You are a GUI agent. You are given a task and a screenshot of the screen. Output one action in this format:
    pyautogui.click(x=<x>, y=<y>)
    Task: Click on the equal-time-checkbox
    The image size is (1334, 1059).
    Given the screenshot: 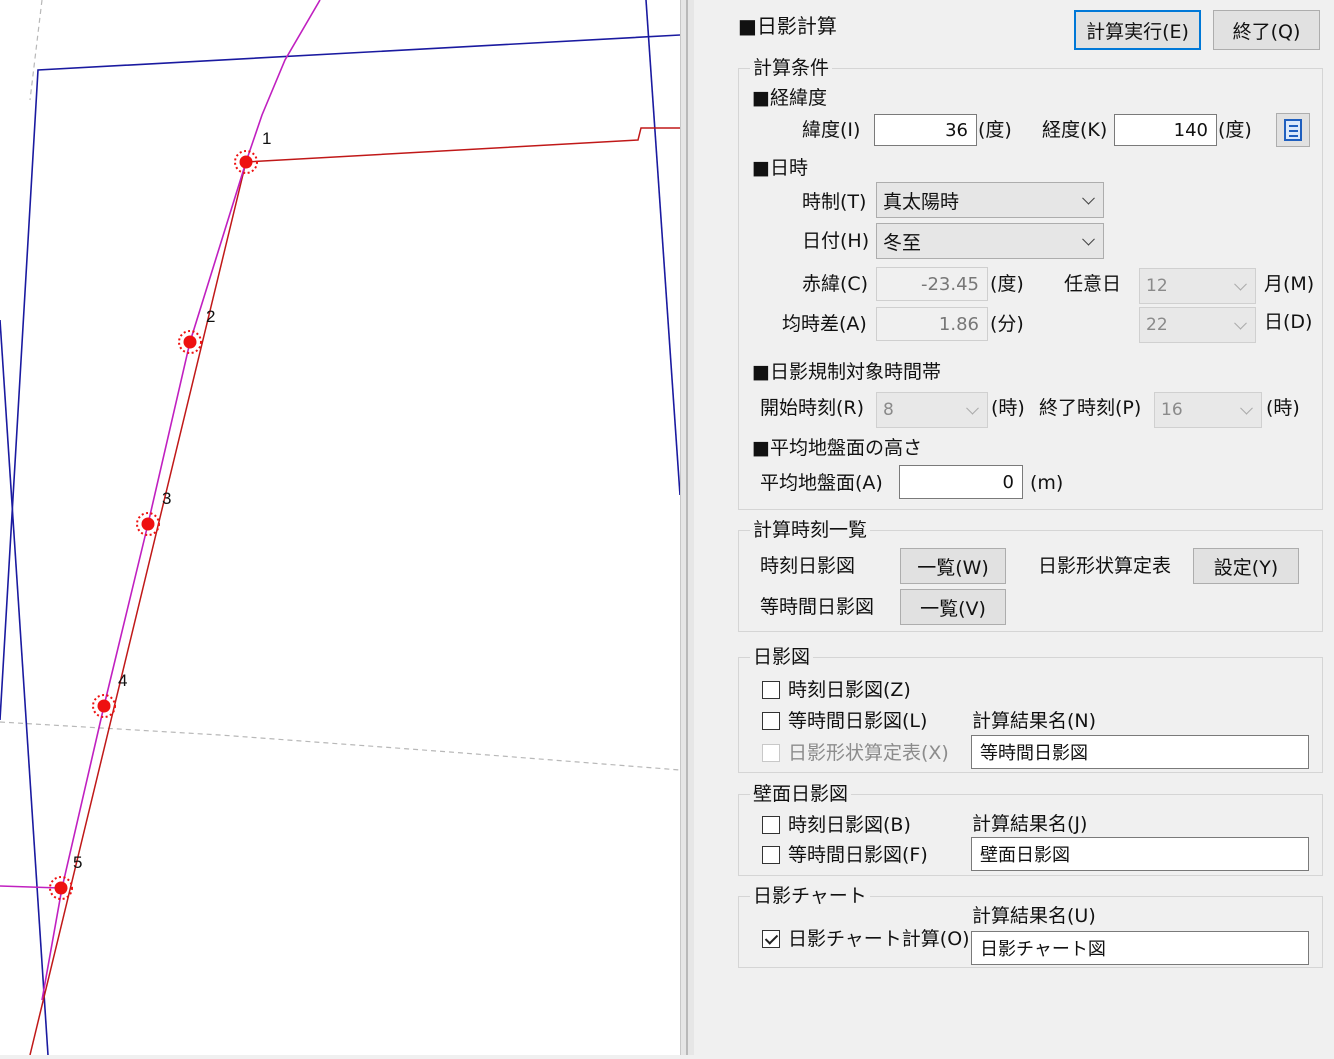 What is the action you would take?
    pyautogui.click(x=771, y=721)
    